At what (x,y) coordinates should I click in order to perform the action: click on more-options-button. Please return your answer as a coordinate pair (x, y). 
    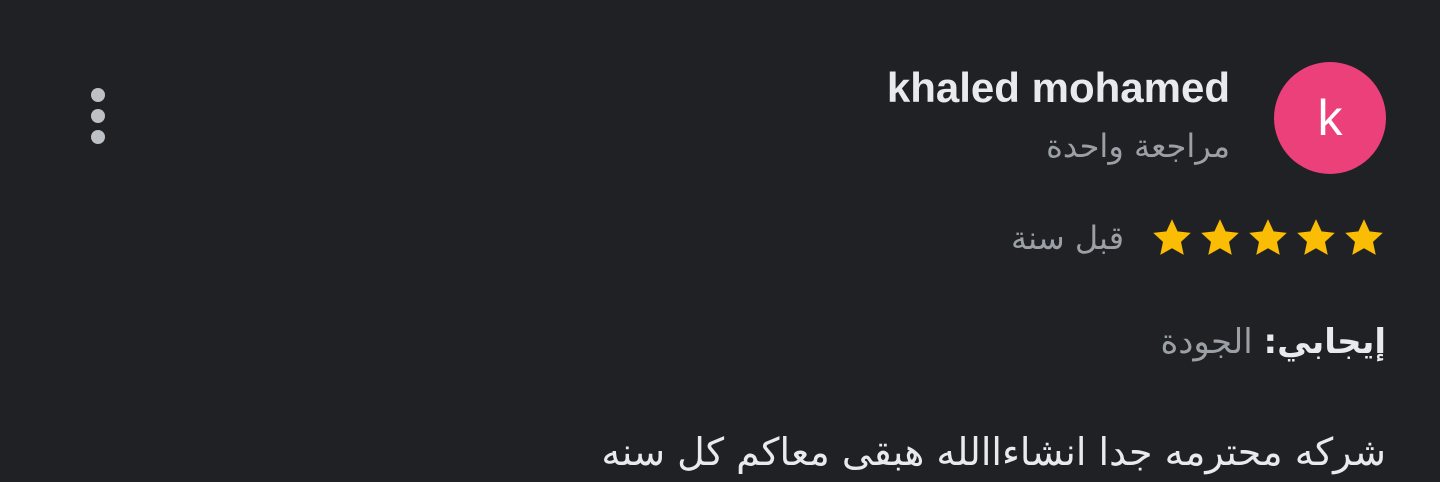
    Looking at the image, I should click on (98, 116).